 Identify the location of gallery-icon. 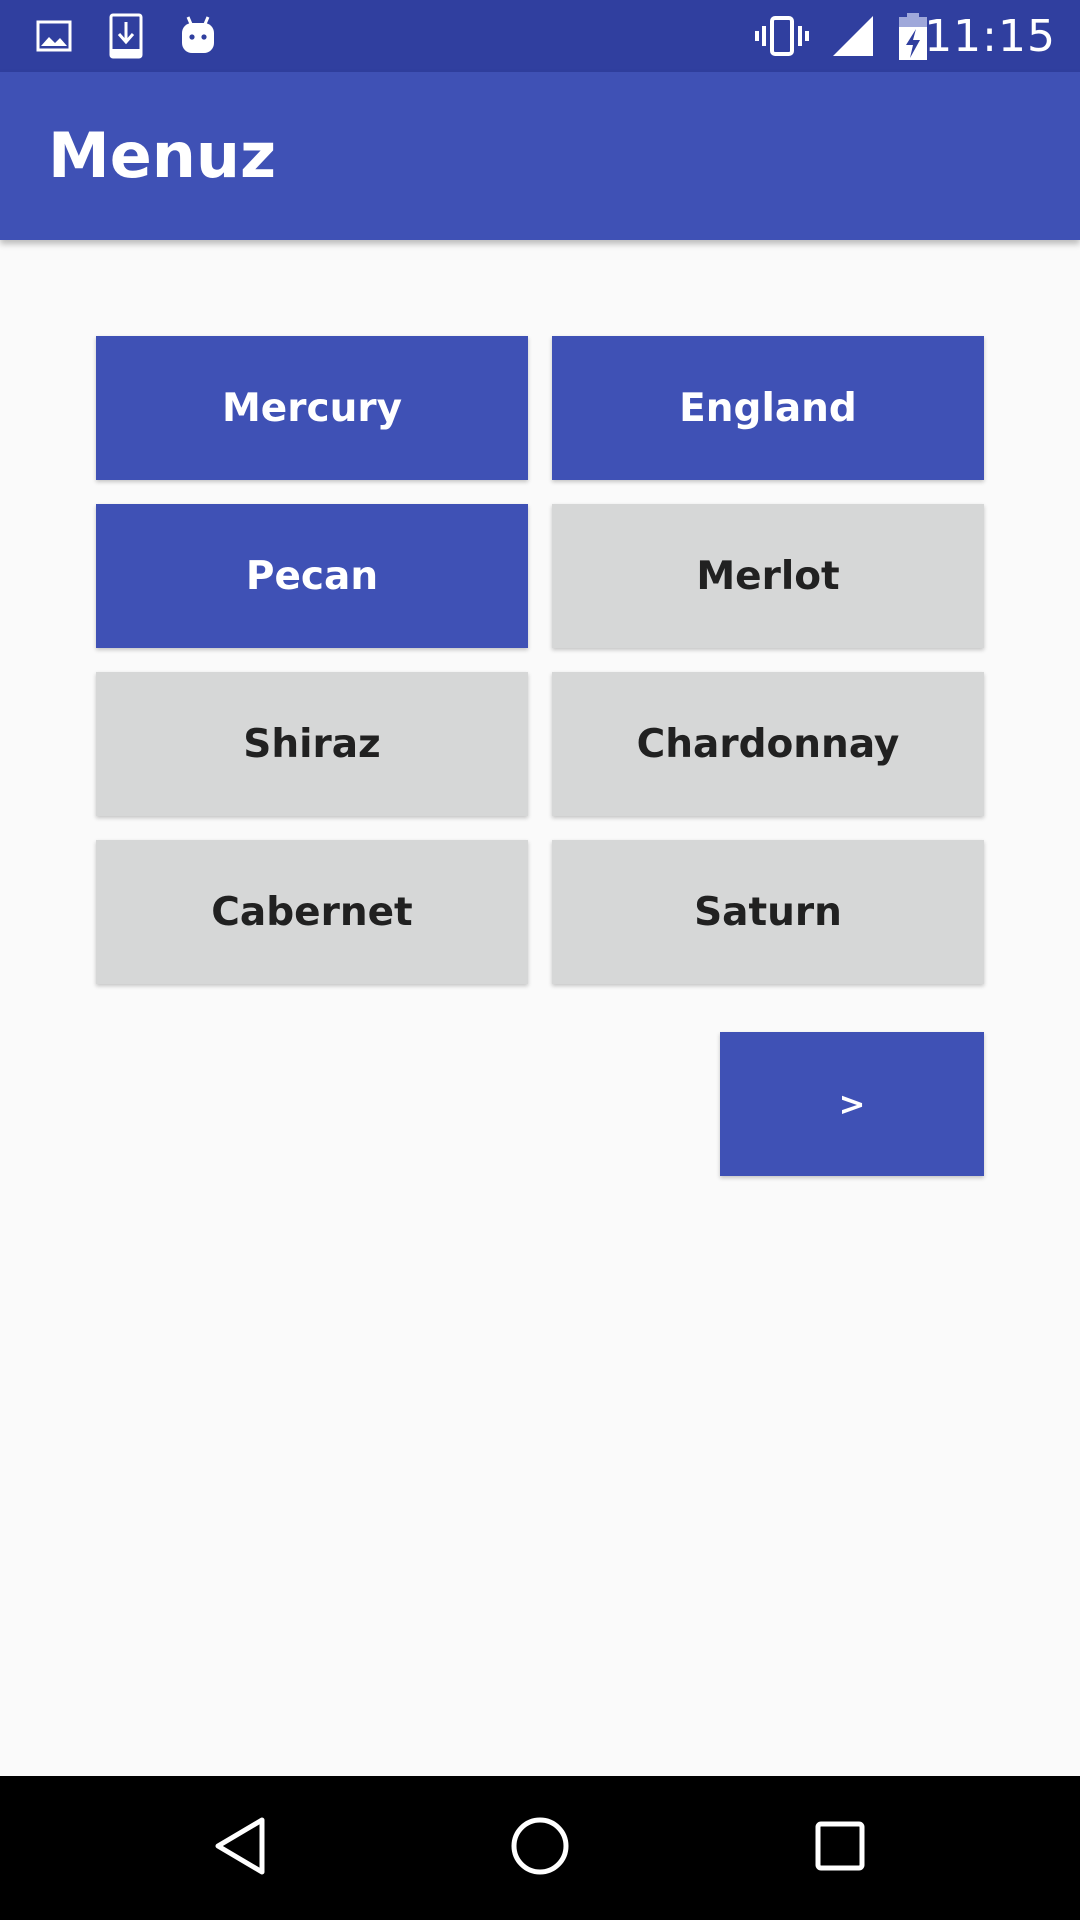
(54, 36).